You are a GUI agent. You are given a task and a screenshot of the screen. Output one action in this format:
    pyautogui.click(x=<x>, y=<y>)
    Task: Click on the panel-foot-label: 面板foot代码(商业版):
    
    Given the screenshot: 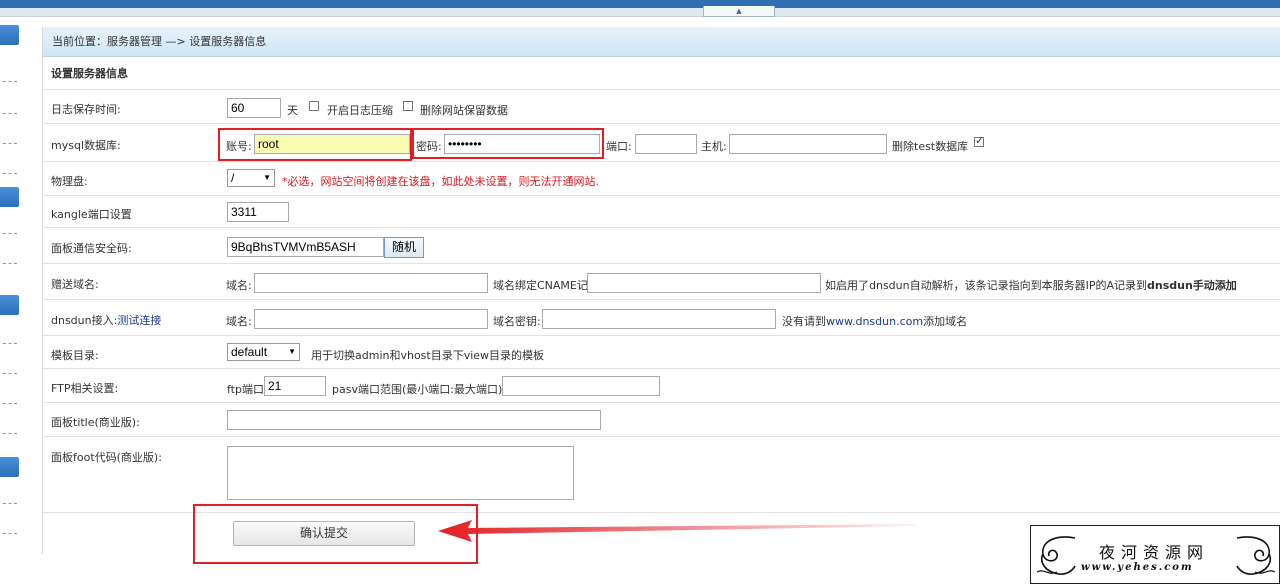 What is the action you would take?
    pyautogui.click(x=106, y=457)
    